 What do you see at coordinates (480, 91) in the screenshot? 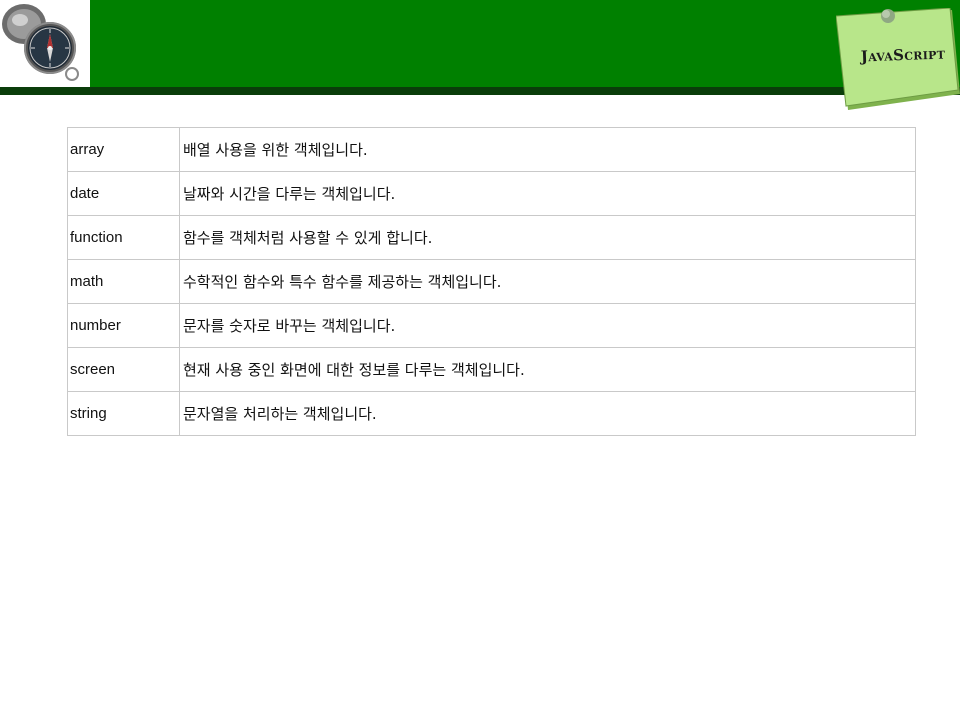
I see `header-dark-stripe` at bounding box center [480, 91].